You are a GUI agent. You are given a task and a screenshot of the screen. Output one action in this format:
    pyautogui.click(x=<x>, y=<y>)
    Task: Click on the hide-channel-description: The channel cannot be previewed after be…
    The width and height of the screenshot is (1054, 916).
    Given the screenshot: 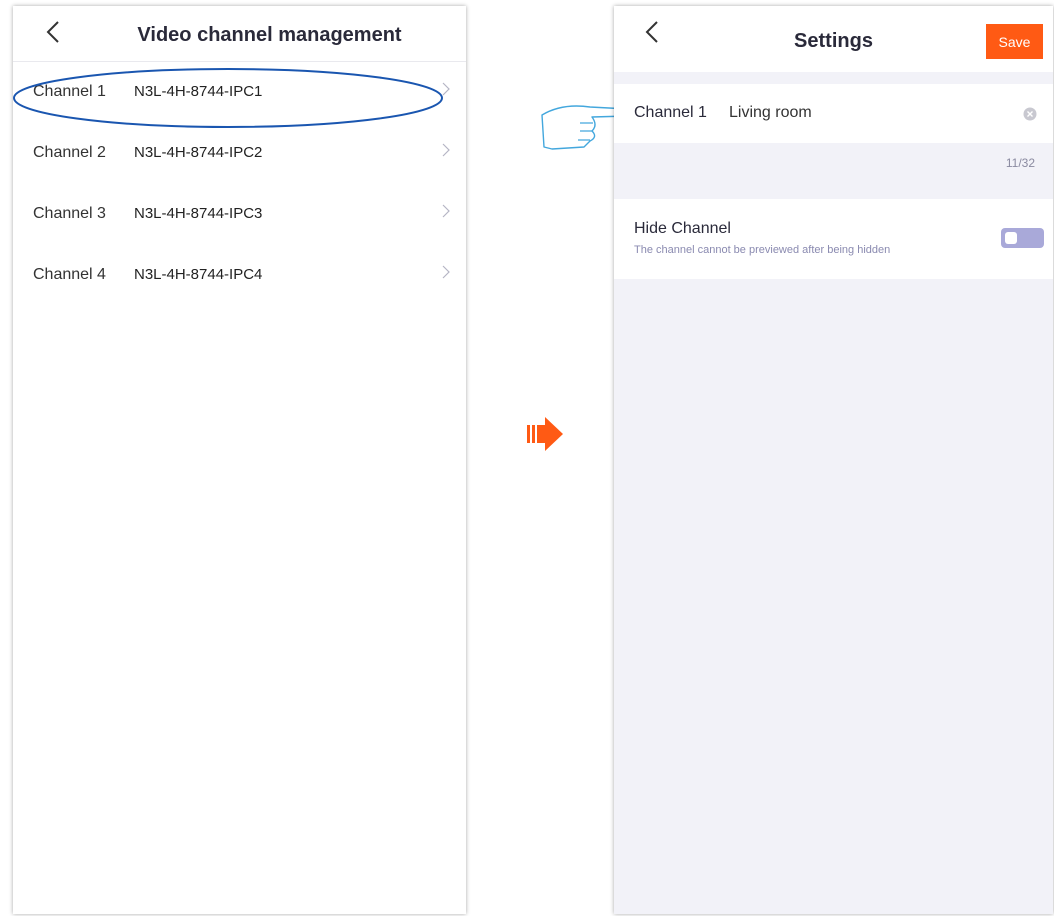 What is the action you would take?
    pyautogui.click(x=762, y=250)
    